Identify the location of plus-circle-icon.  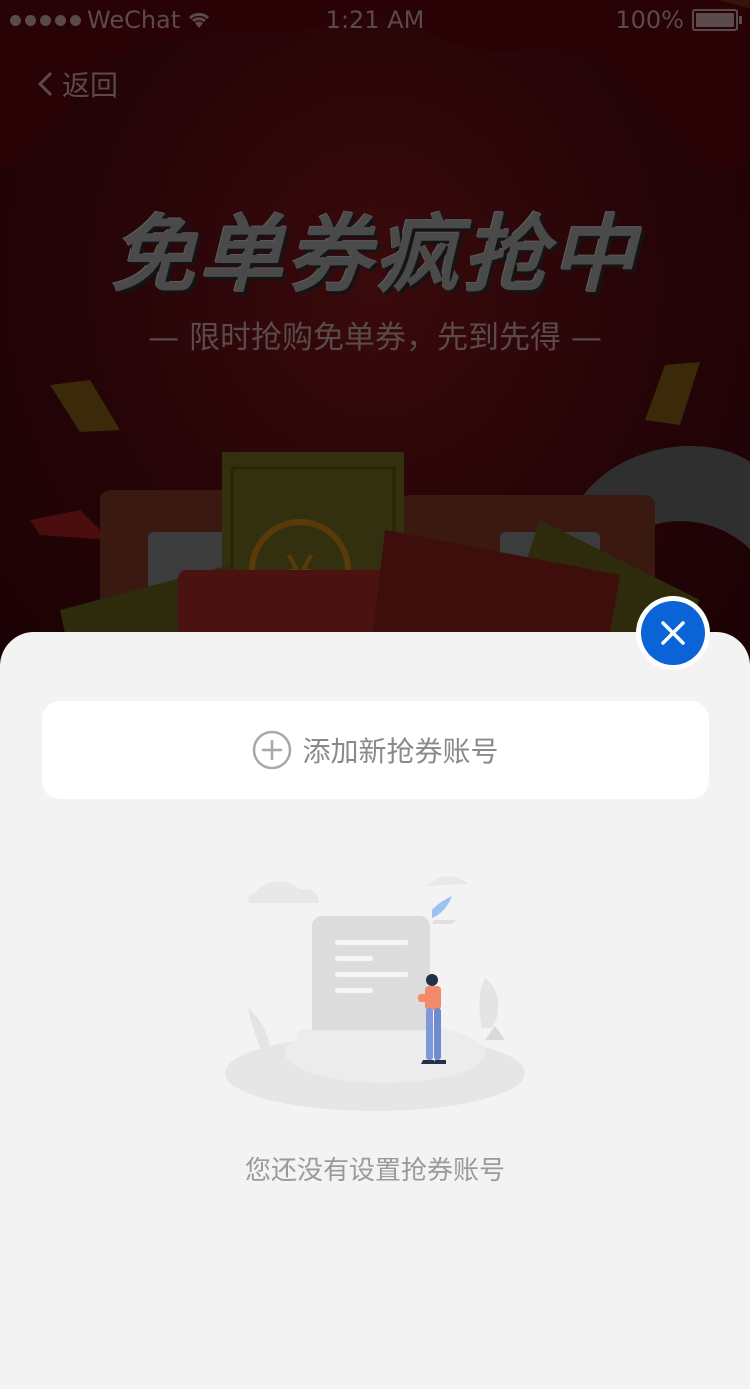
(272, 750).